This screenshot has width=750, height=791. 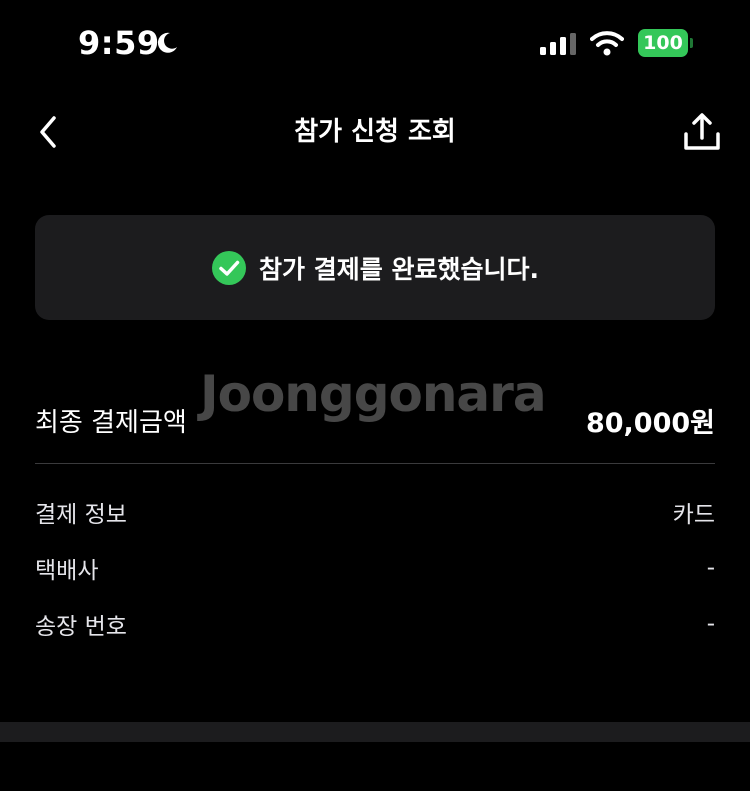 What do you see at coordinates (119, 43) in the screenshot?
I see `status-time: 9:59` at bounding box center [119, 43].